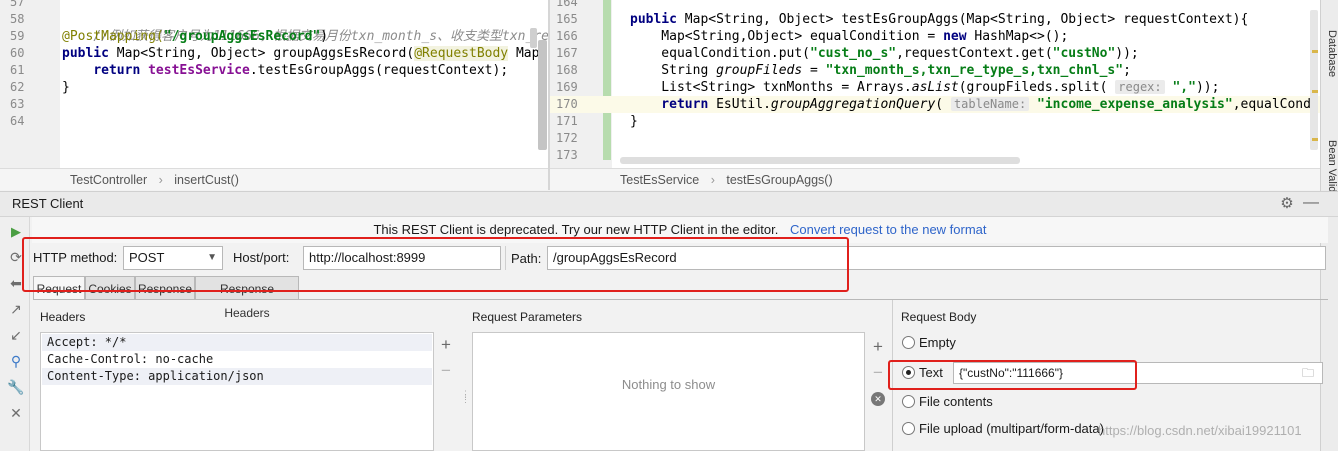  What do you see at coordinates (653, 19) in the screenshot?
I see `keyword: public` at bounding box center [653, 19].